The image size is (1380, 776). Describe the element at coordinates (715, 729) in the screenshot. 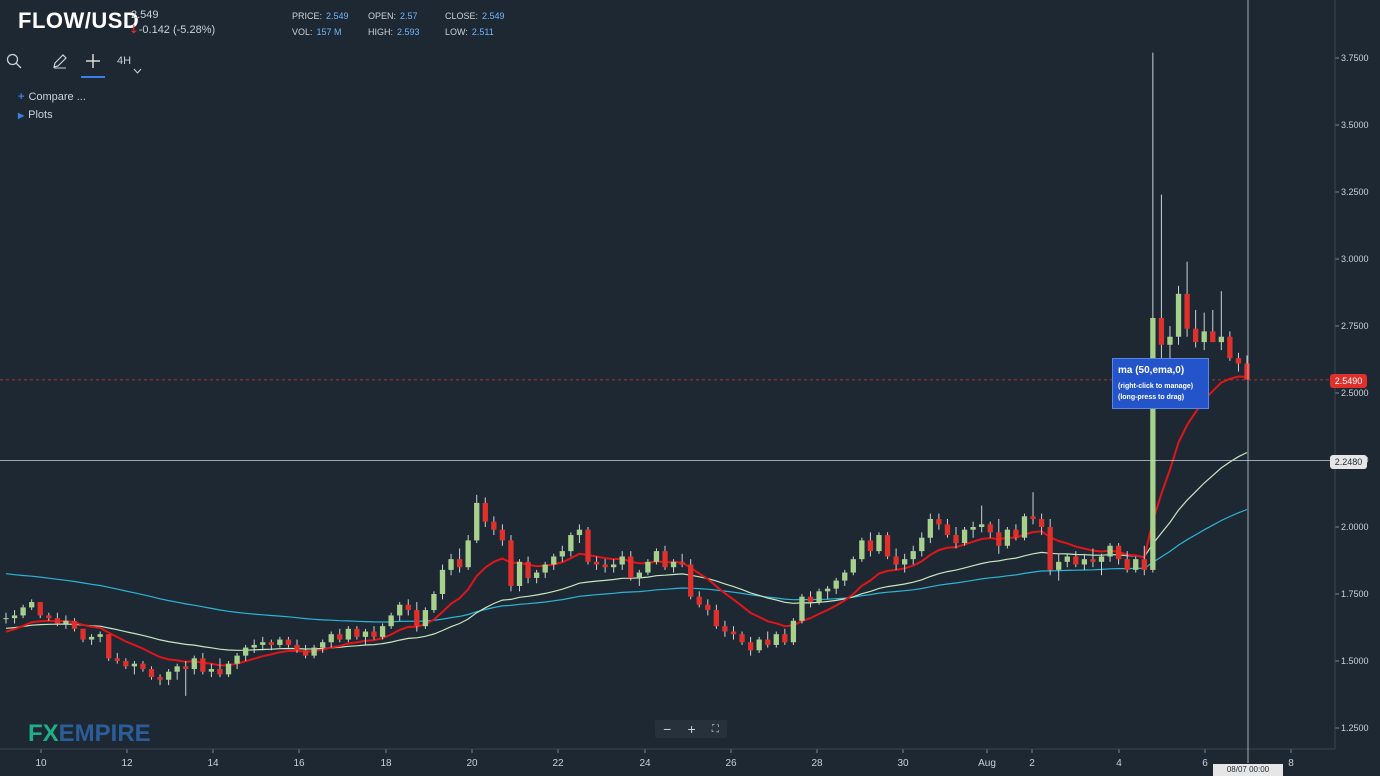

I see `fit-screen-button: ⛶` at that location.